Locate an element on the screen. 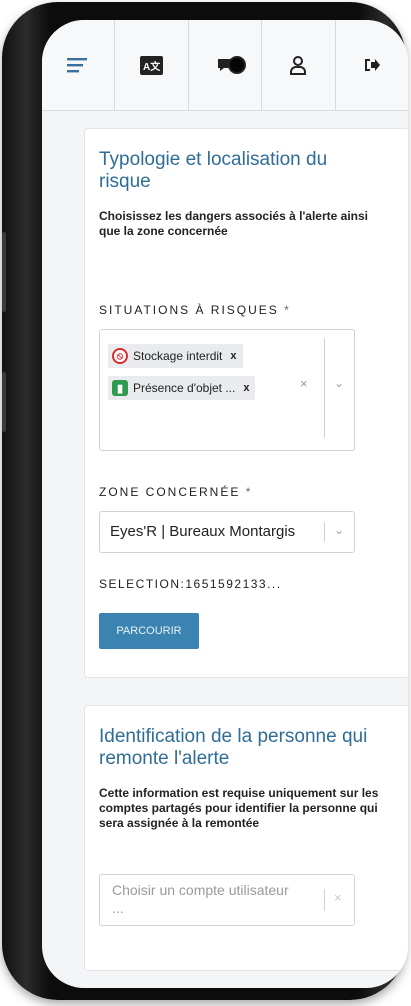 The height and width of the screenshot is (1006, 411). menu-icon is located at coordinates (77, 65).